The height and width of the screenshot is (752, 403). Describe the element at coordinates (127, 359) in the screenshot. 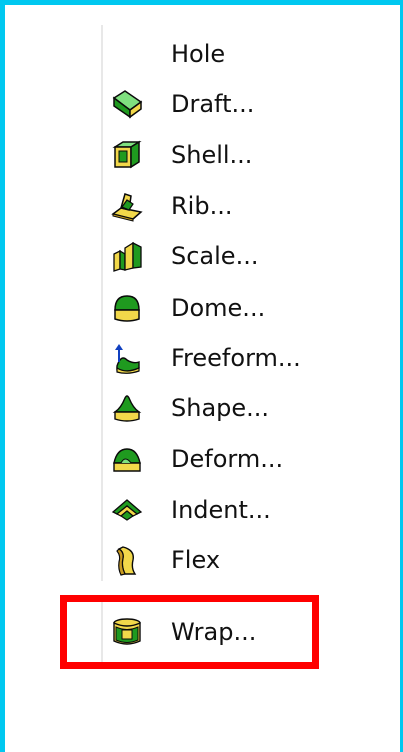

I see `freeform-icon` at that location.